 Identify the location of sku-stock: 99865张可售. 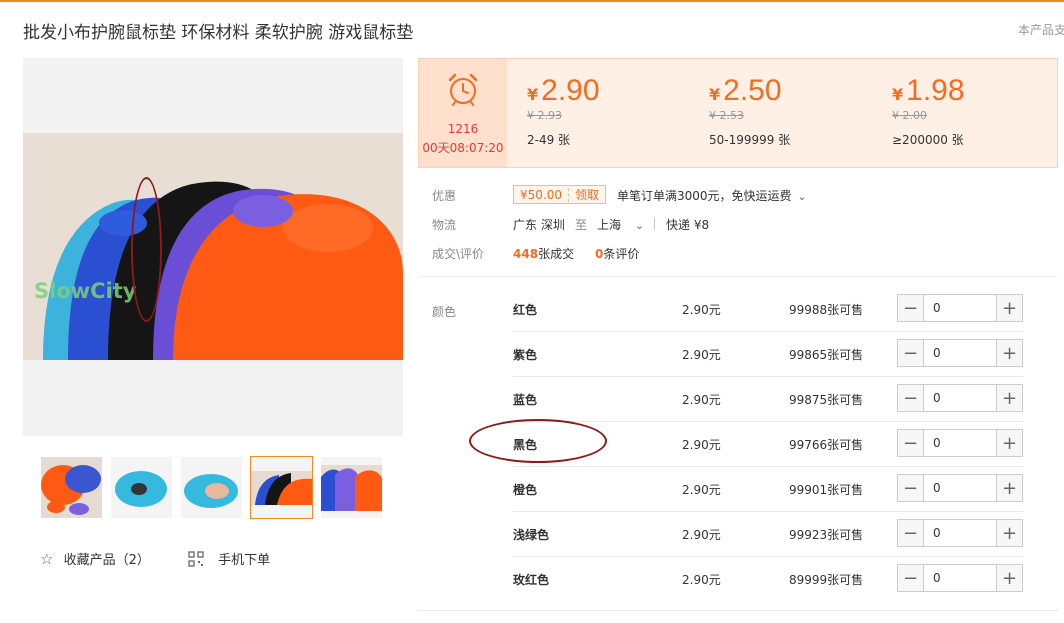
(826, 355).